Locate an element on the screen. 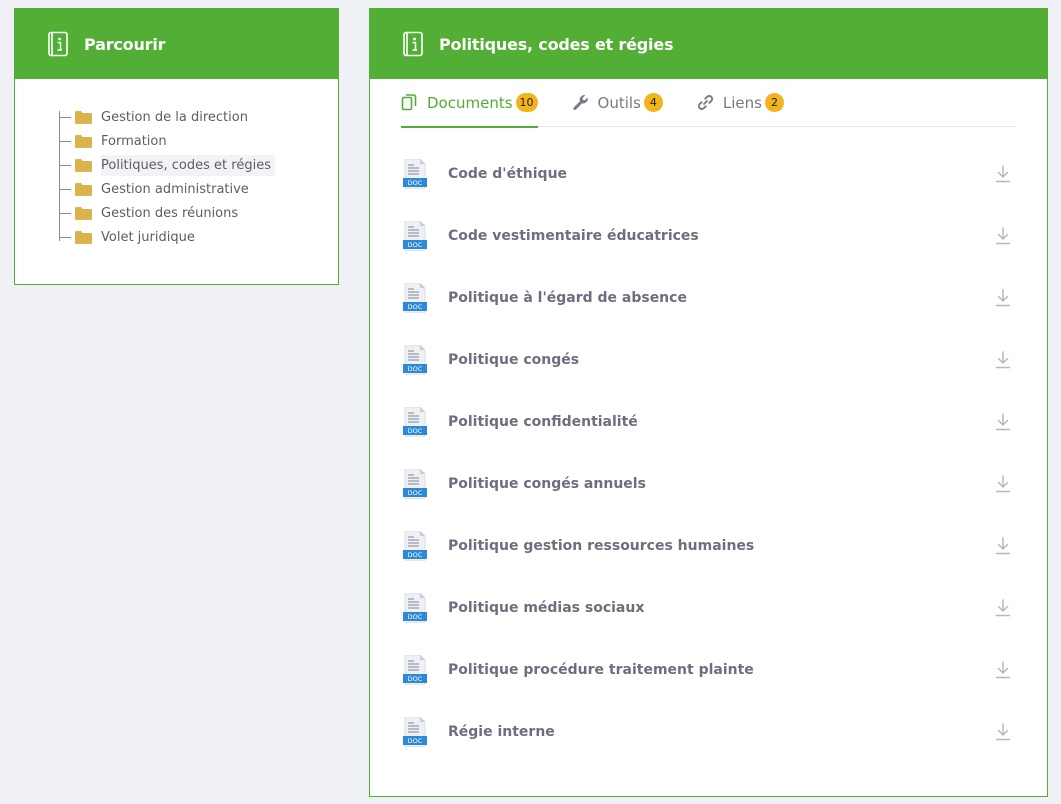 The image size is (1061, 804). tree-item-label: Gestion de la direction is located at coordinates (174, 117).